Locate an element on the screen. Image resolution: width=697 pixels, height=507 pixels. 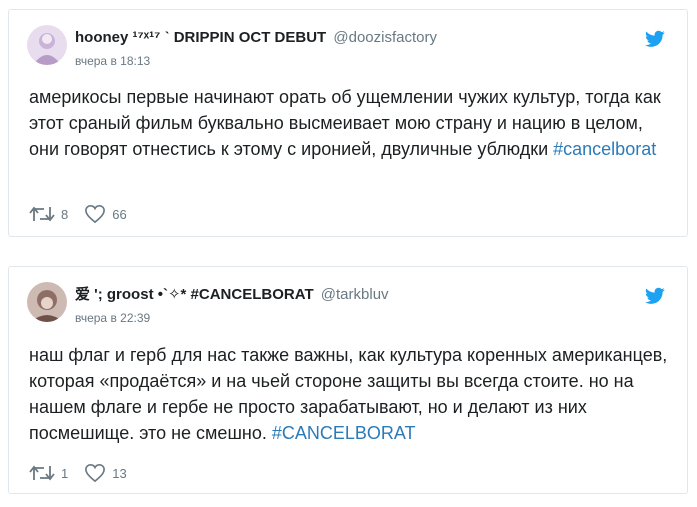
timestamp: вчера в 22:39 is located at coordinates (112, 318).